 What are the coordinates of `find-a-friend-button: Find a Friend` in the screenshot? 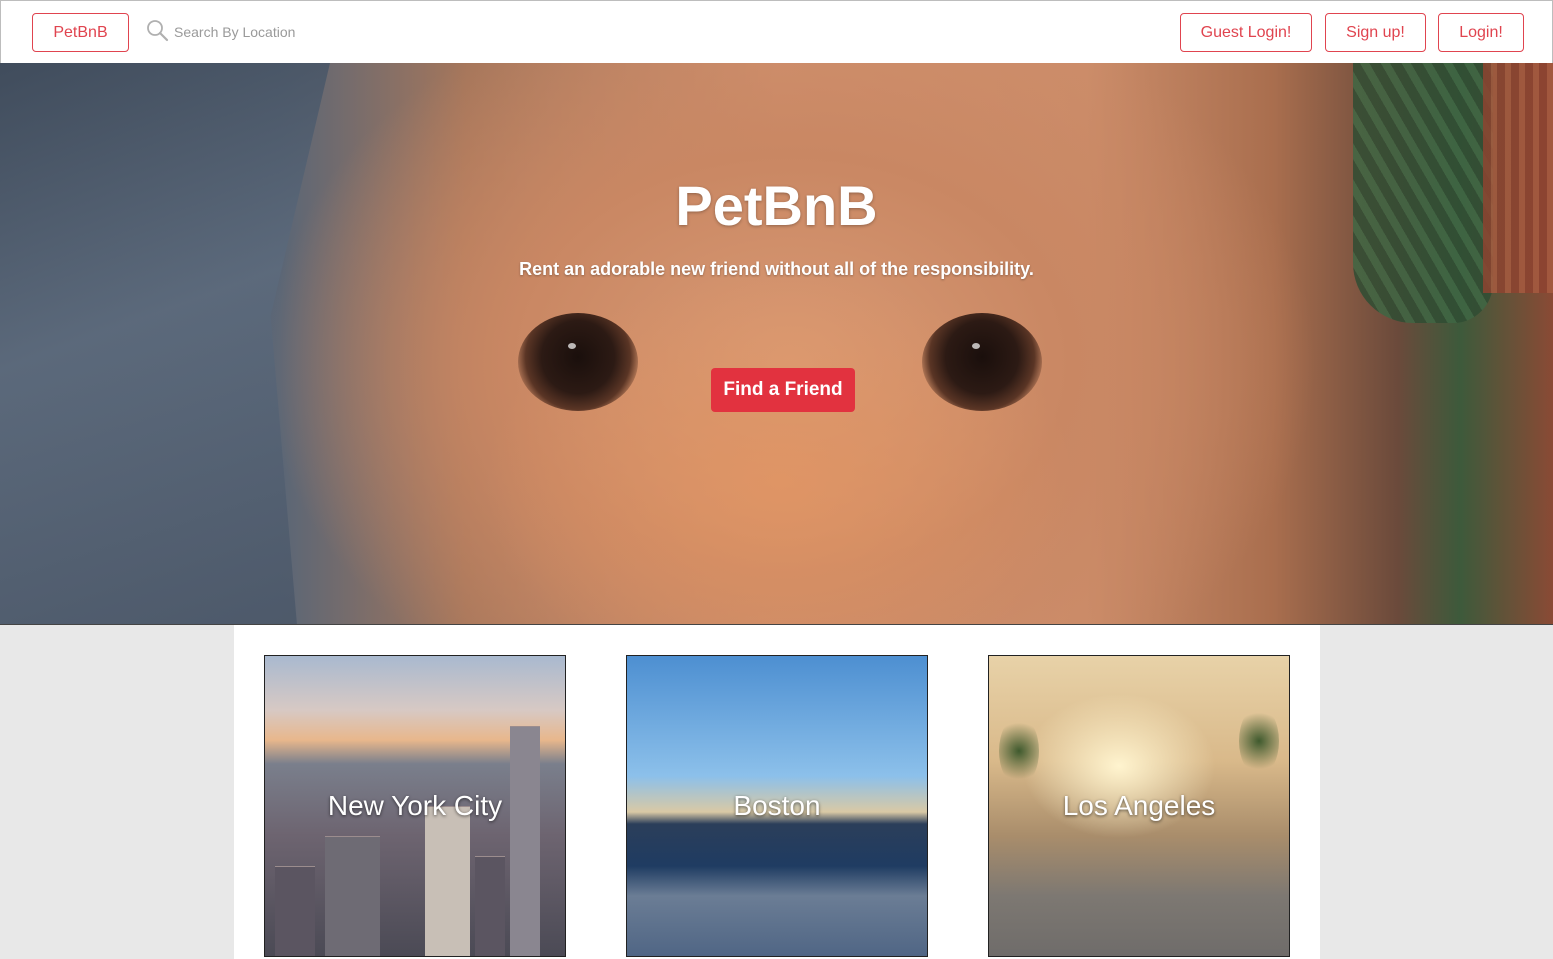 It's located at (783, 390).